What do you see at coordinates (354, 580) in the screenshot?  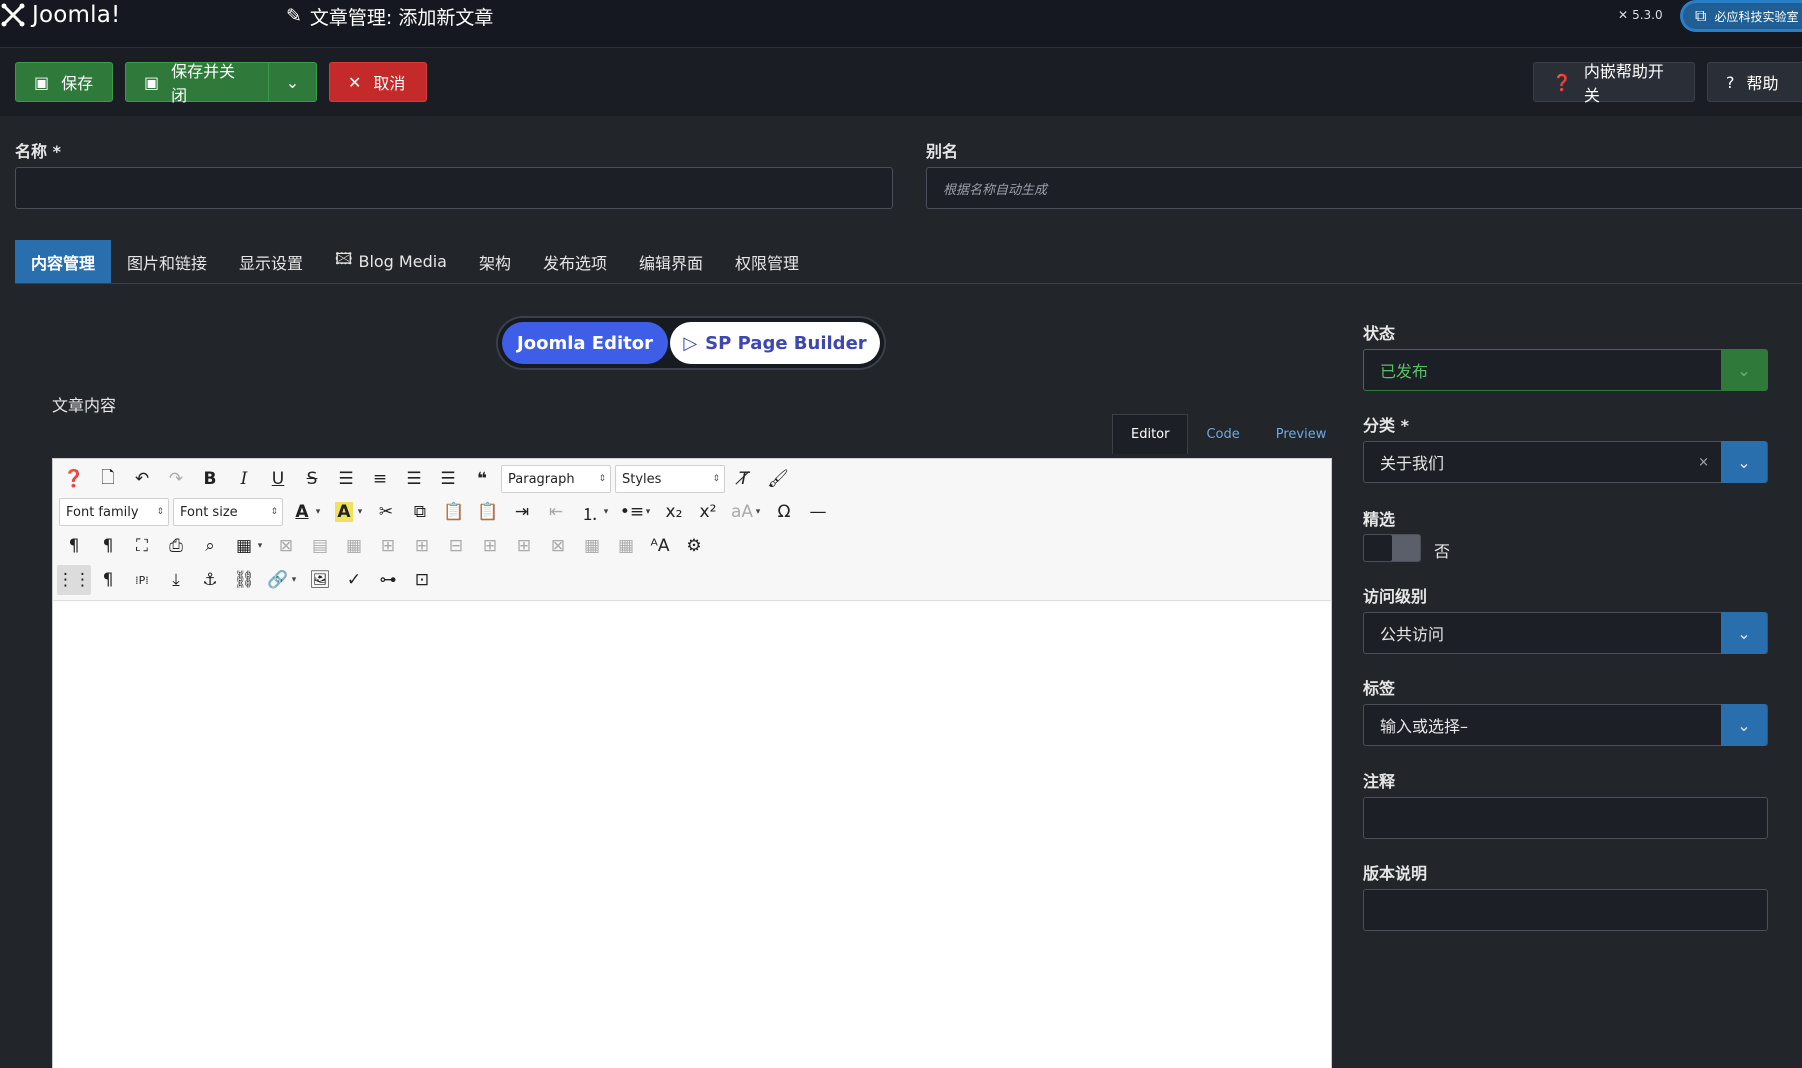 I see `spellcheck-icon: ✓` at bounding box center [354, 580].